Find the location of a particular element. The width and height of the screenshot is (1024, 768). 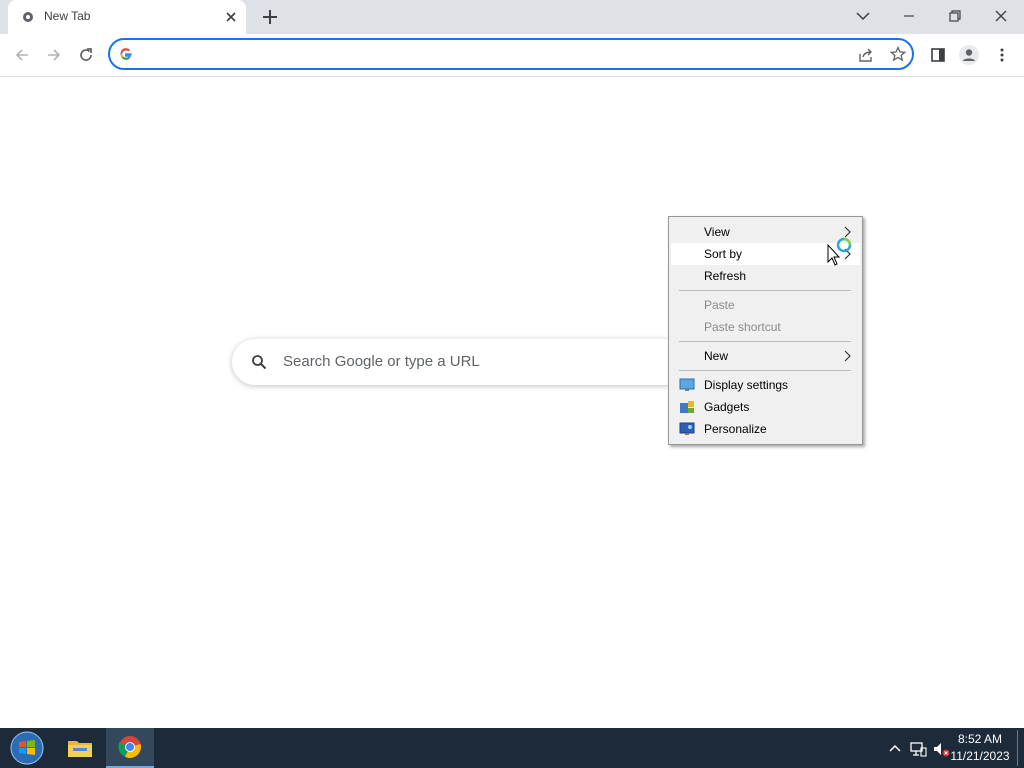

search-icon is located at coordinates (259, 362).